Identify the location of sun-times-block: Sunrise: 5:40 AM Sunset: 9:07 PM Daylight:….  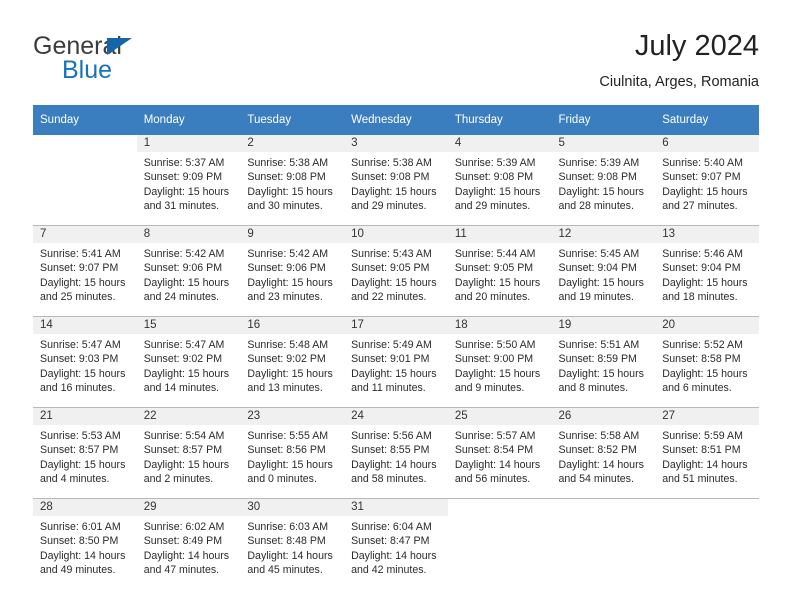
(707, 182).